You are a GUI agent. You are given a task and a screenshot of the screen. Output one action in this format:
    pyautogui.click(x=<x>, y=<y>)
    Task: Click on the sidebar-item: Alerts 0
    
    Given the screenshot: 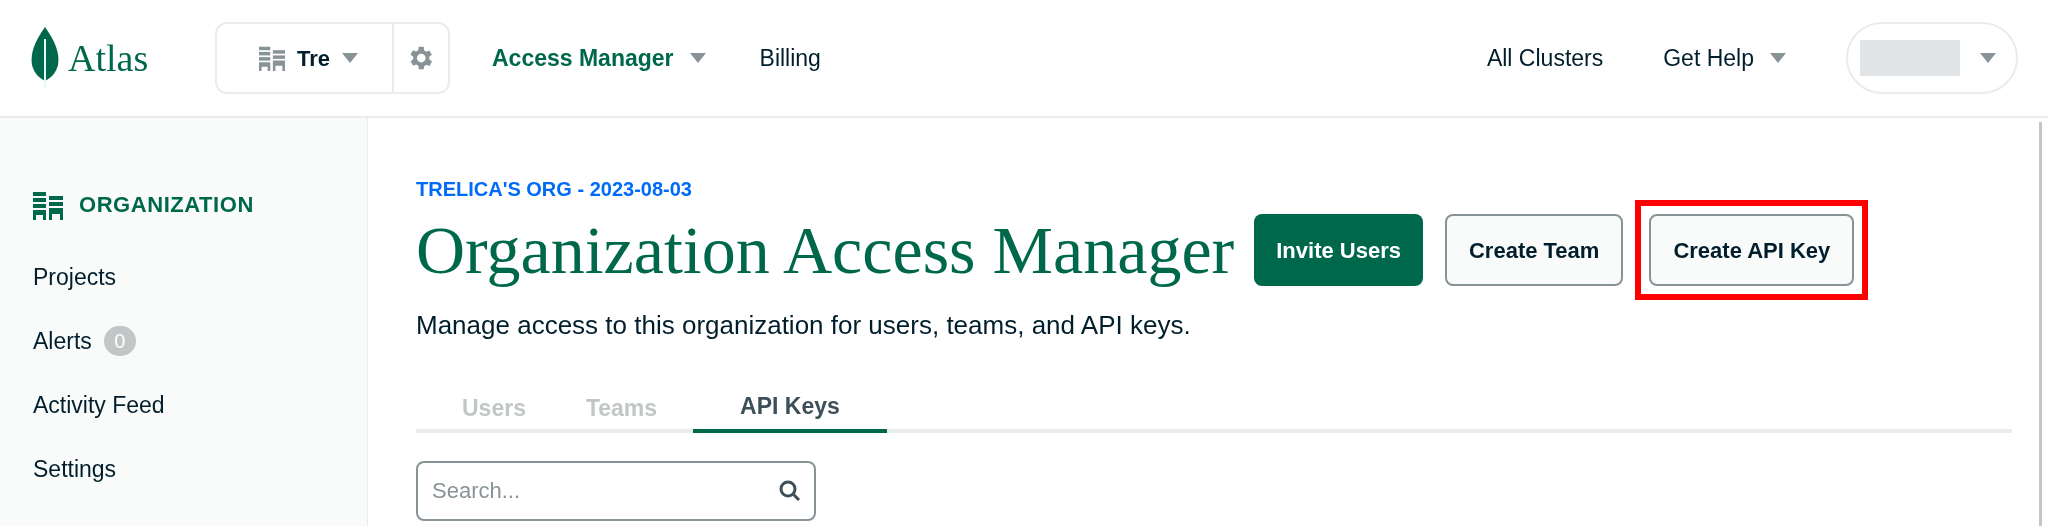 What is the action you would take?
    pyautogui.click(x=200, y=341)
    